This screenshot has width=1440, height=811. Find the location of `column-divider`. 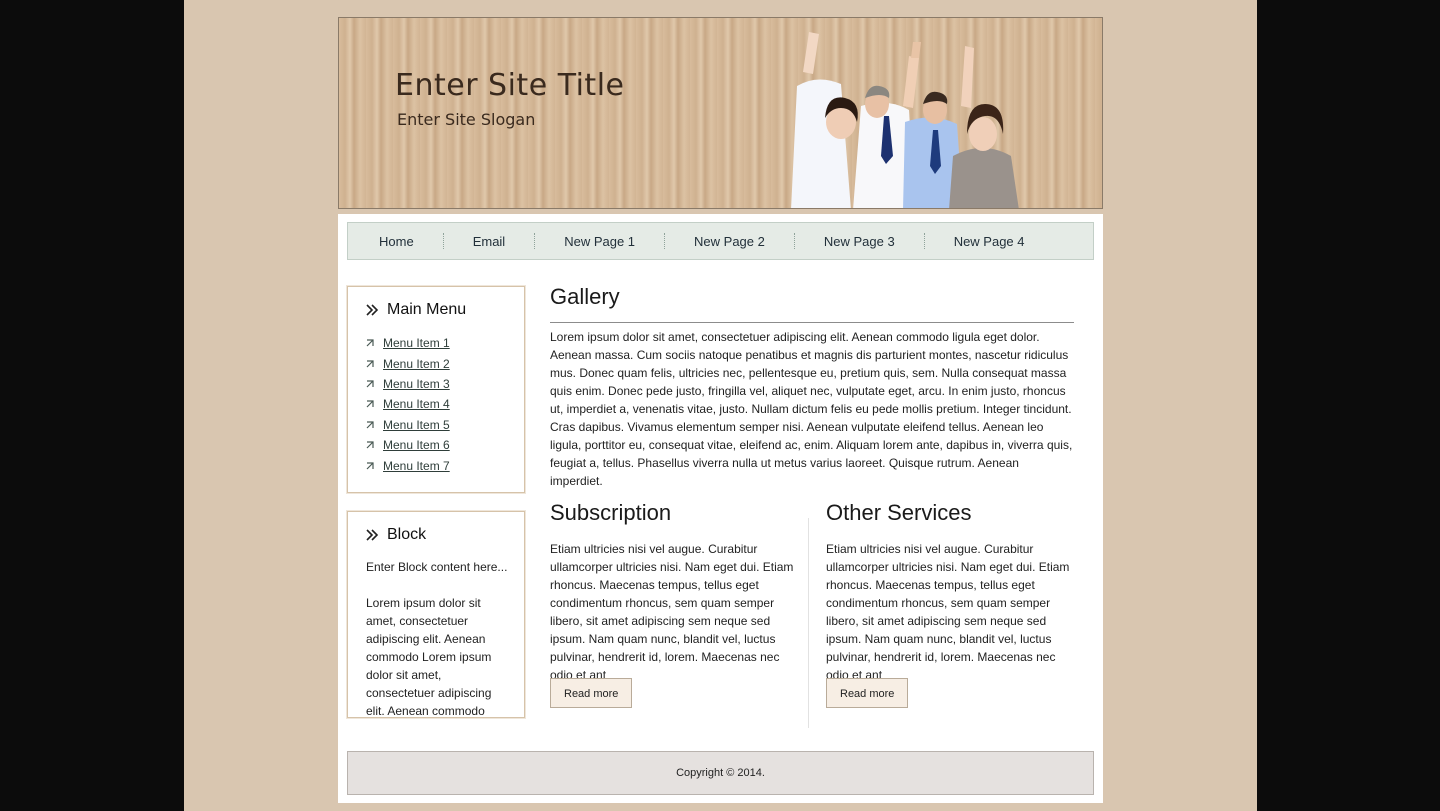

column-divider is located at coordinates (808, 623).